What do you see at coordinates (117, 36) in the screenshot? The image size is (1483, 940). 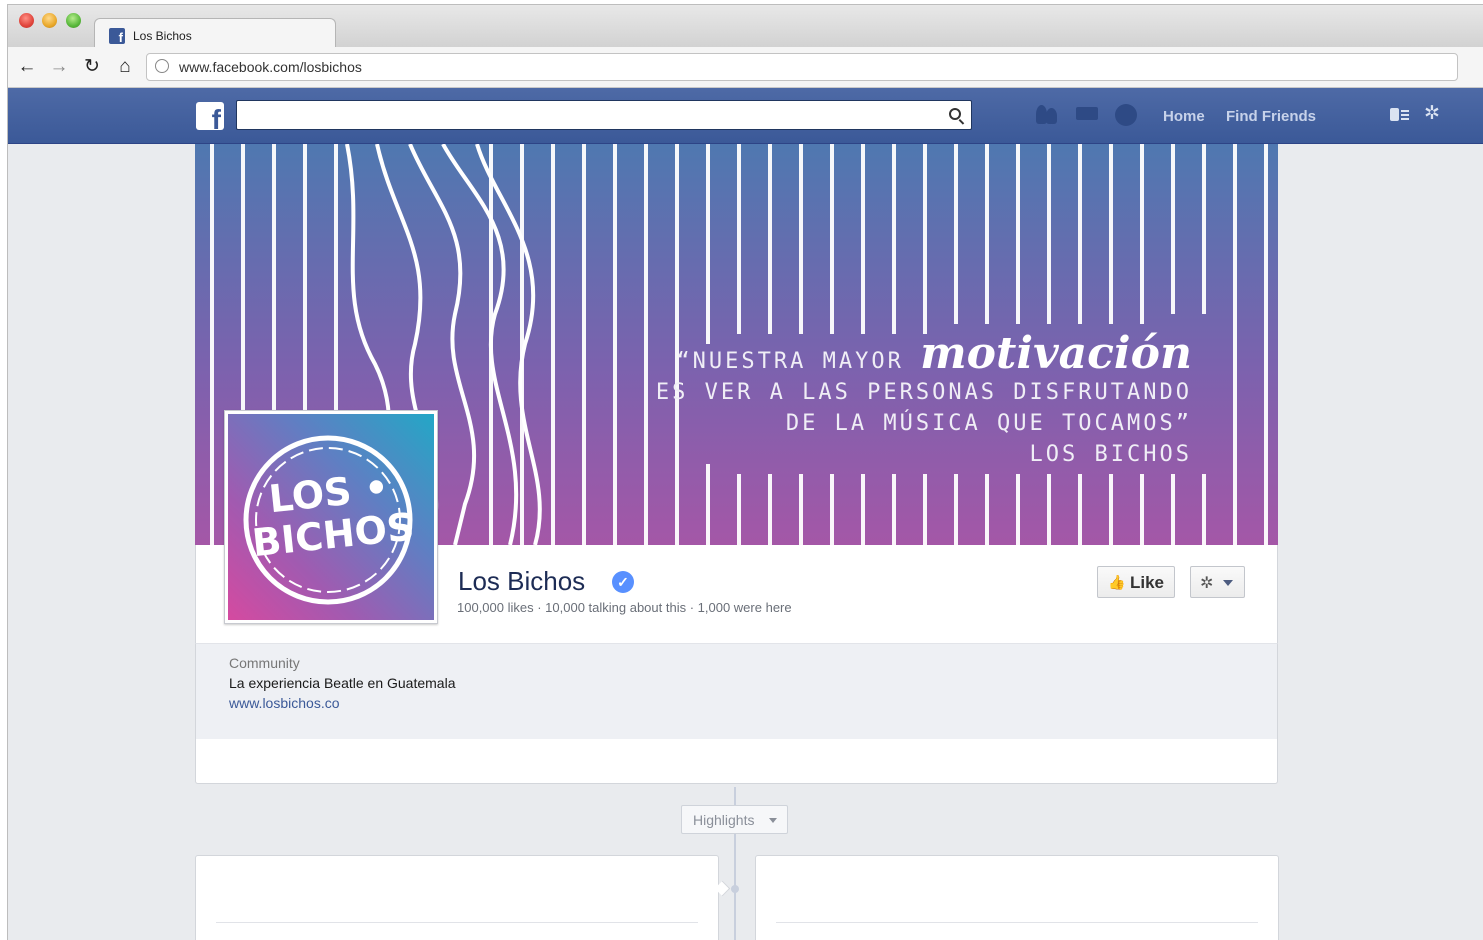 I see `facebook-favicon-icon: f` at bounding box center [117, 36].